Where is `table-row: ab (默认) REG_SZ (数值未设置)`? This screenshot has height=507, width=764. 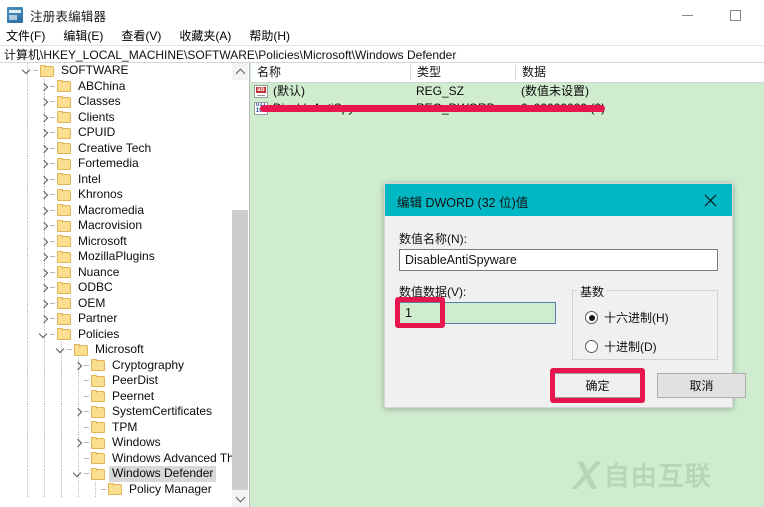
table-row: ab (默认) REG_SZ (数值未设置) is located at coordinates (507, 91).